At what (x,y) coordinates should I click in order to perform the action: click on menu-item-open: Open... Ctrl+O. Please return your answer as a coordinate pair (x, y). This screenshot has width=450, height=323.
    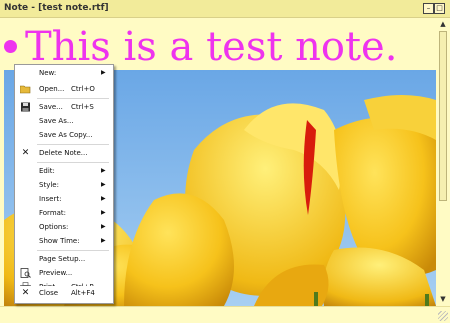
    Looking at the image, I should click on (64, 89).